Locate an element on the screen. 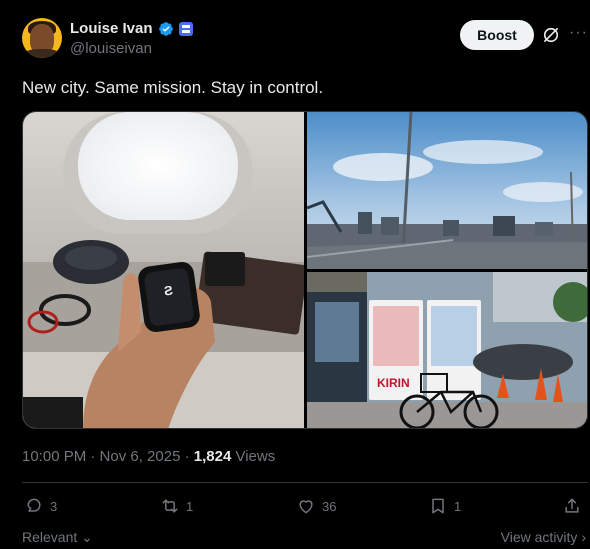 This screenshot has width=590, height=549. view-activity-link: View activity › is located at coordinates (543, 537).